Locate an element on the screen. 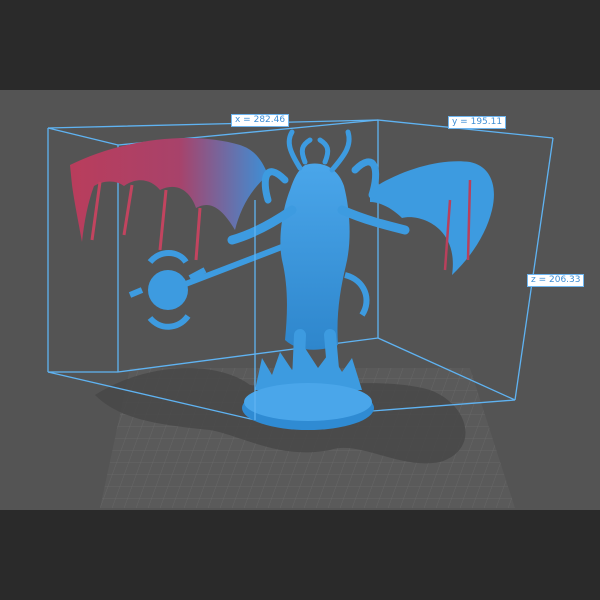 Image resolution: width=600 pixels, height=600 pixels. staff-shaft is located at coordinates (235, 265).